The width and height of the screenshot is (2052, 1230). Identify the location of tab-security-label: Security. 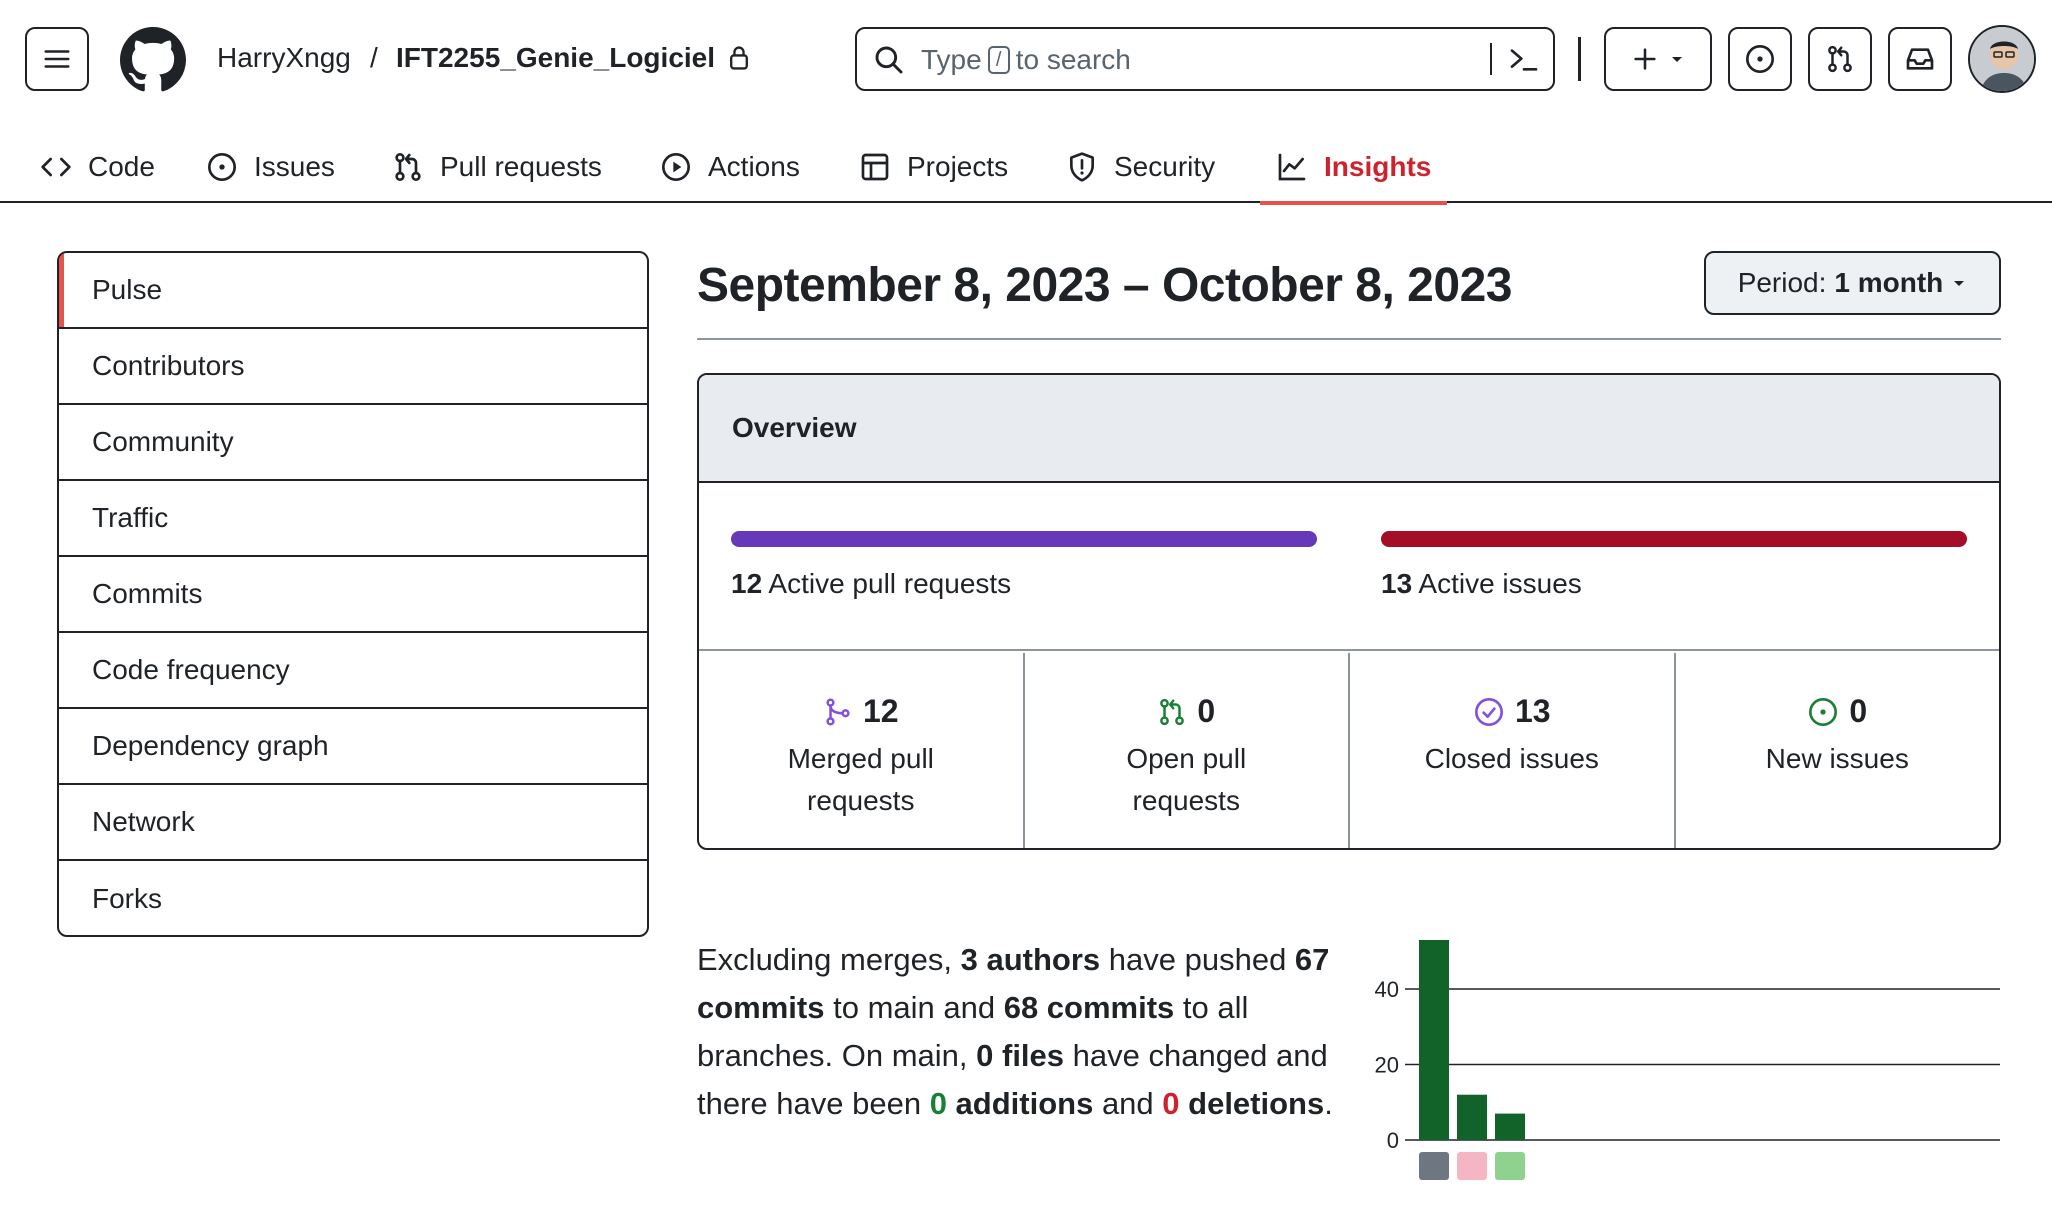
(1165, 166).